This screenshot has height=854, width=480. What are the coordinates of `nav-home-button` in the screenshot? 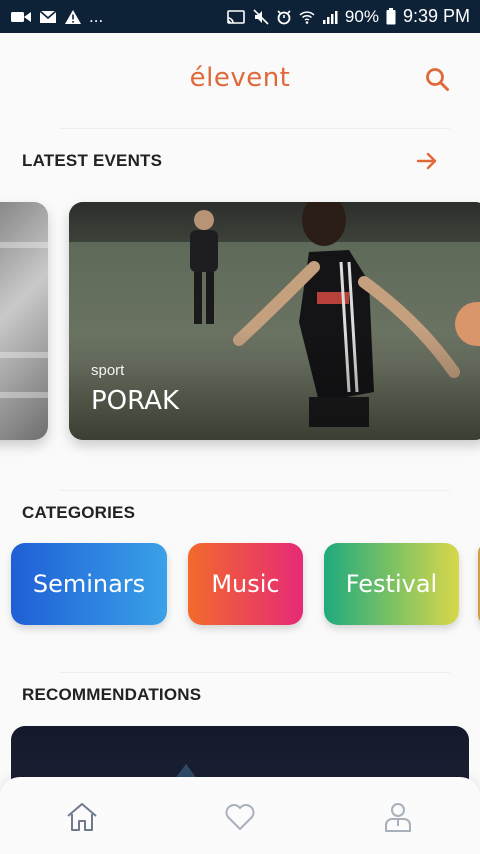 It's located at (82, 817).